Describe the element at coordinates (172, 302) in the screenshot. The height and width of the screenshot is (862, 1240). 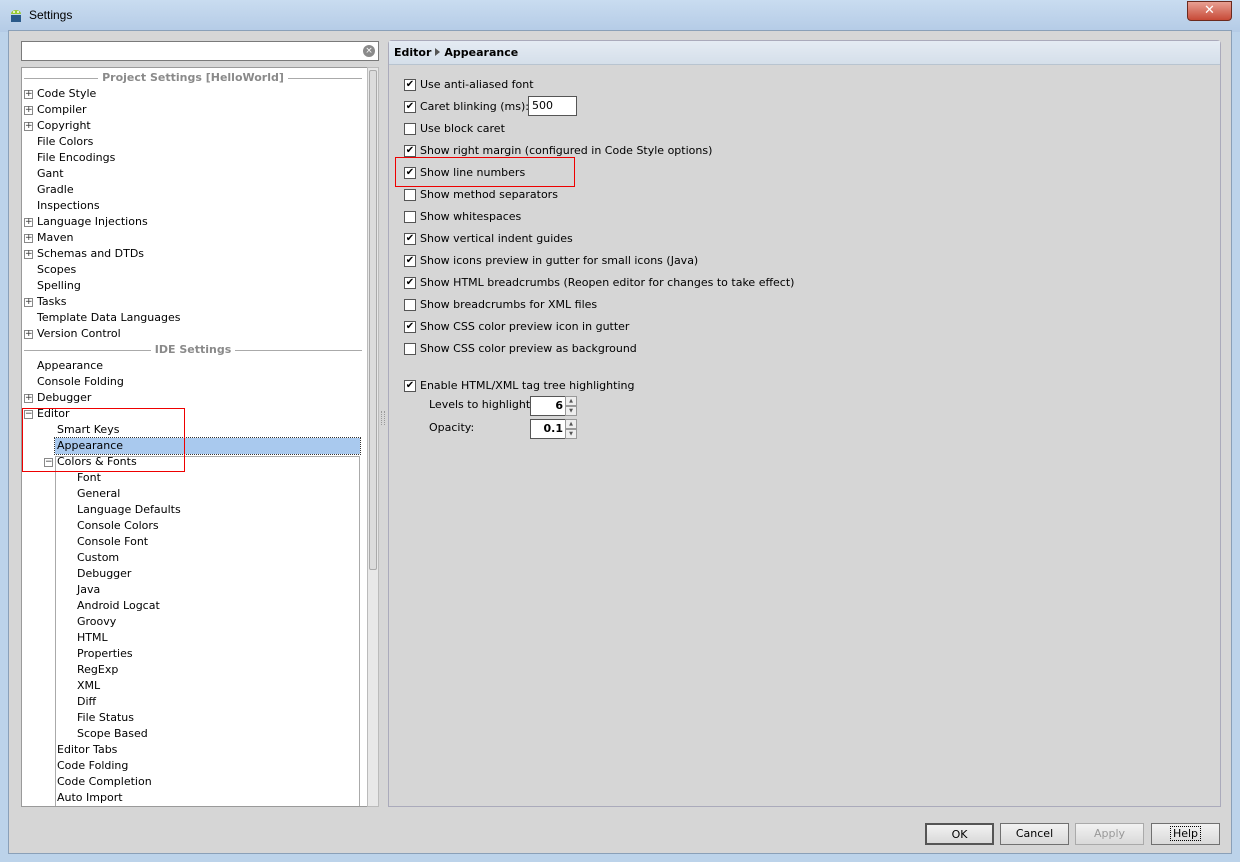
I see `tree-item: + Tasks` at that location.